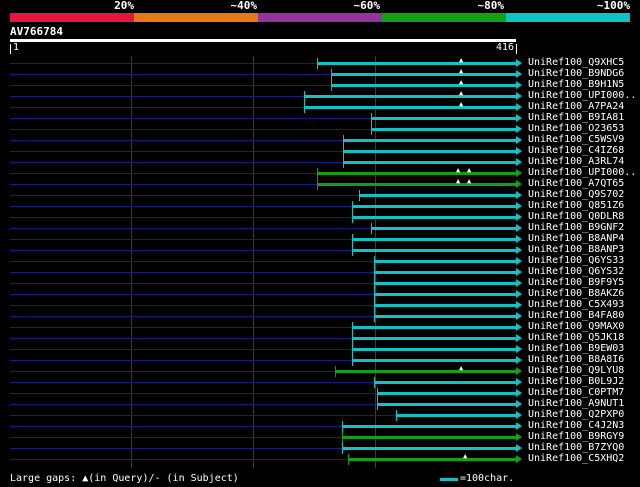 Image resolution: width=640 pixels, height=487 pixels. What do you see at coordinates (461, 60) in the screenshot?
I see `query-gap-icon: ▲` at bounding box center [461, 60].